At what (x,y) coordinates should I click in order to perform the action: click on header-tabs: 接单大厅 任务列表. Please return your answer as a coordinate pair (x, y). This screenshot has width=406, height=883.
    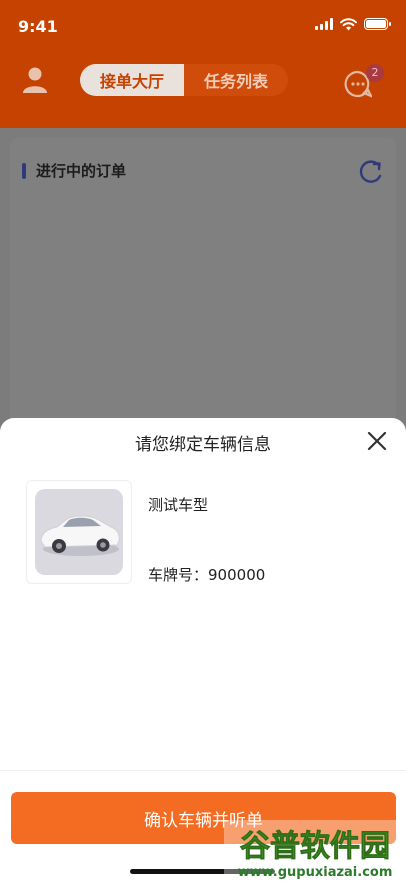
    Looking at the image, I should click on (184, 80).